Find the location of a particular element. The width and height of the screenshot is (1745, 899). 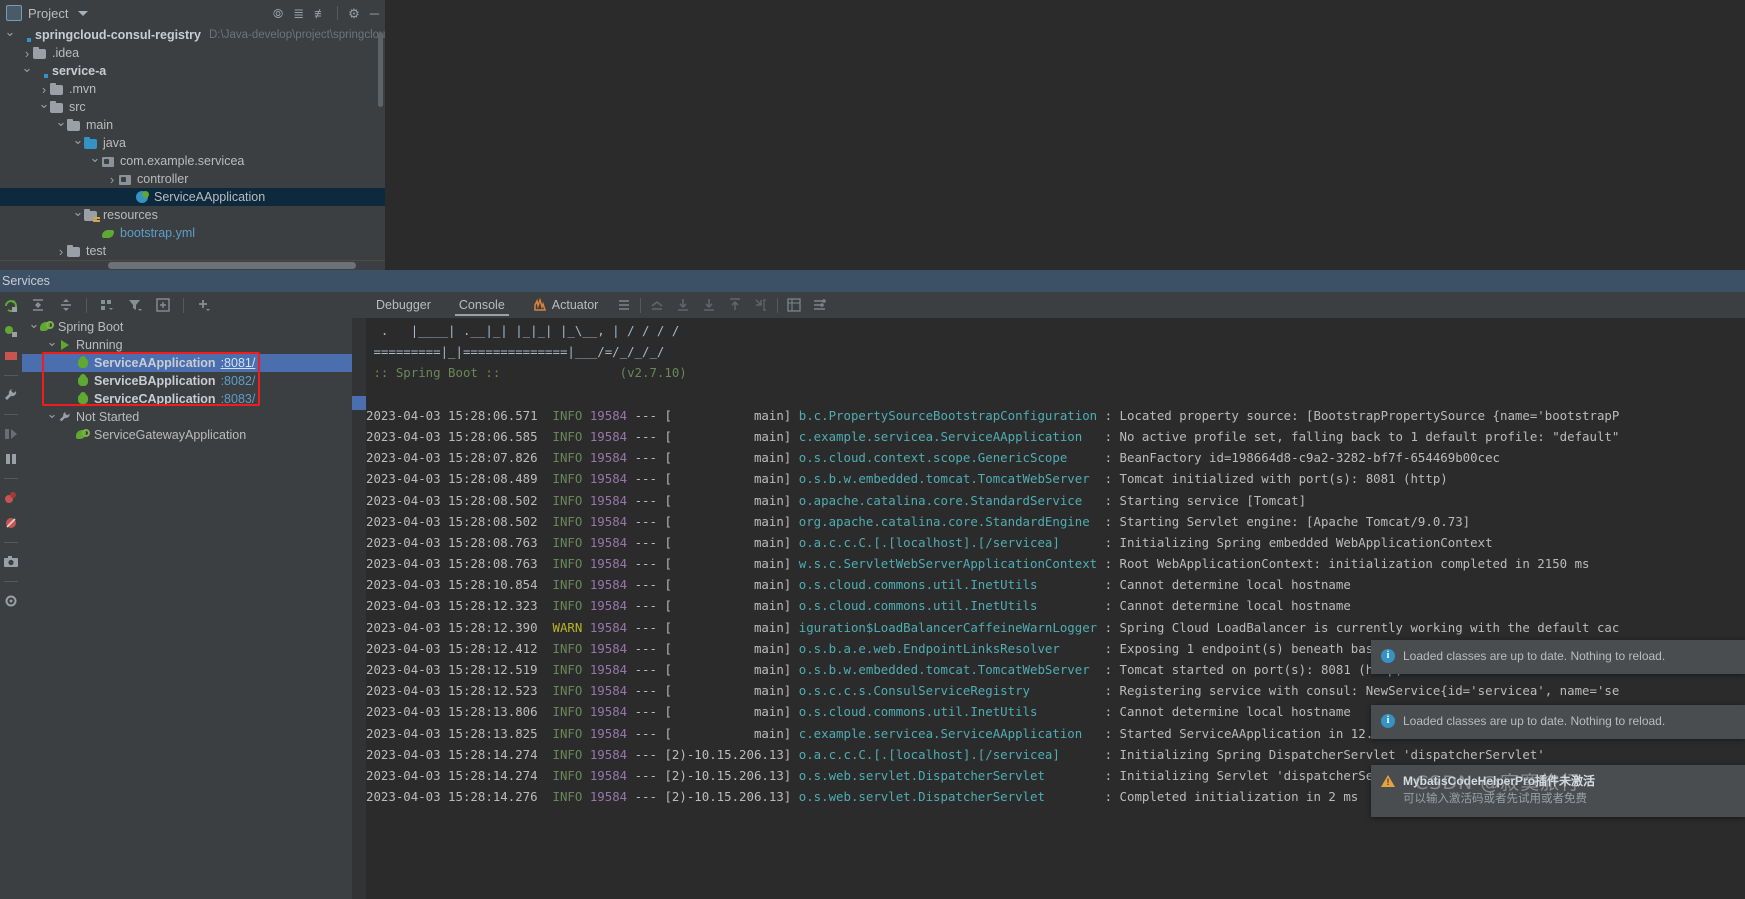

rerun-icon is located at coordinates (11, 306).